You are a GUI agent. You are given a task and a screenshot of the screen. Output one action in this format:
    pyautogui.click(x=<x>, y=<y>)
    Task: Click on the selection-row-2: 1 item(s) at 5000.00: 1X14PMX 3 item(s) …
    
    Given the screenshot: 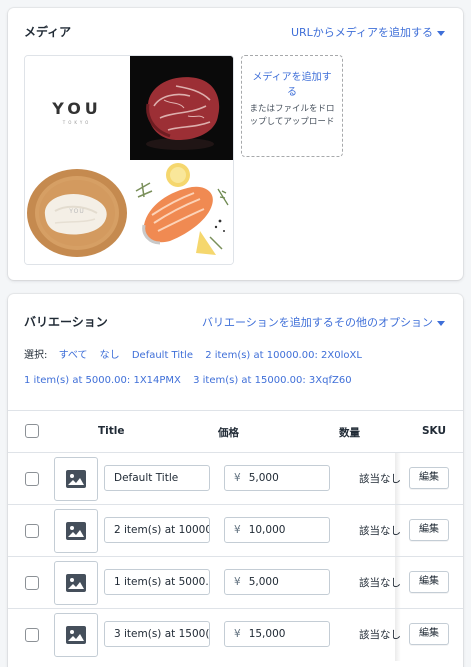 What is the action you would take?
    pyautogui.click(x=192, y=380)
    